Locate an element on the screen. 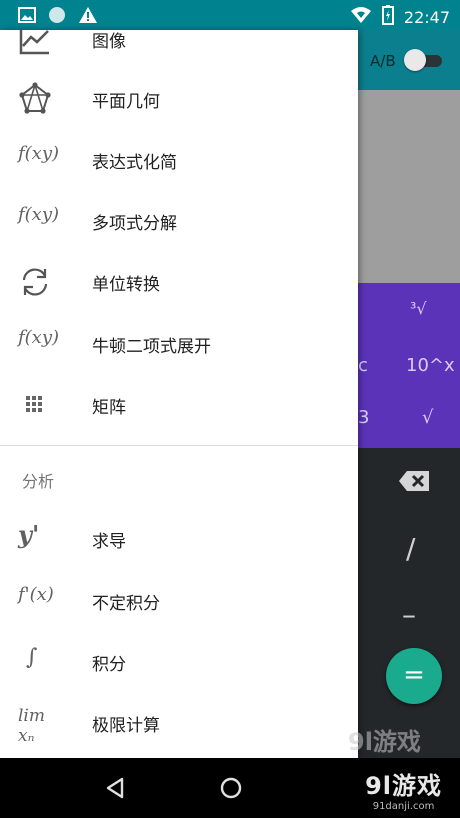 This screenshot has width=460, height=818. drawer-item-label: 单位转换 is located at coordinates (126, 285).